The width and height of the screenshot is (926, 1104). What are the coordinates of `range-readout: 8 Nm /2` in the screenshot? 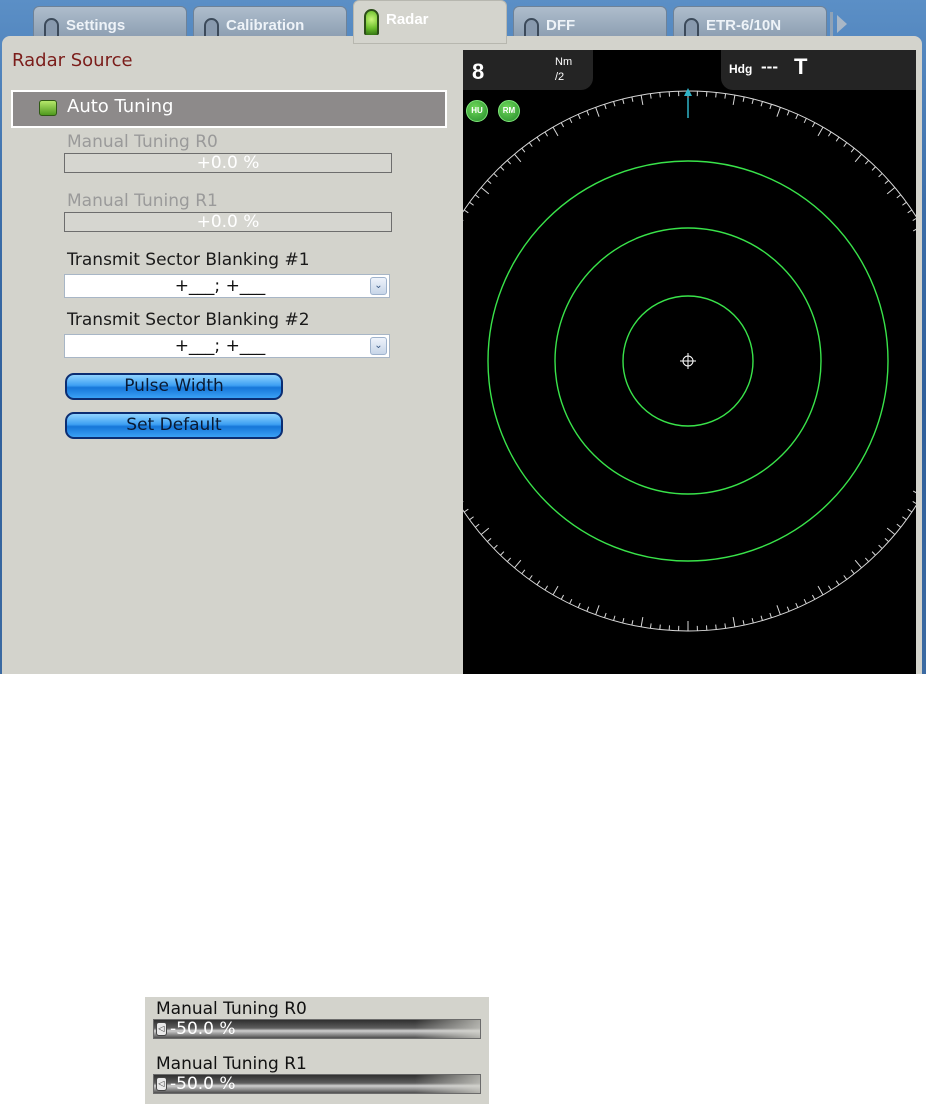 It's located at (528, 70).